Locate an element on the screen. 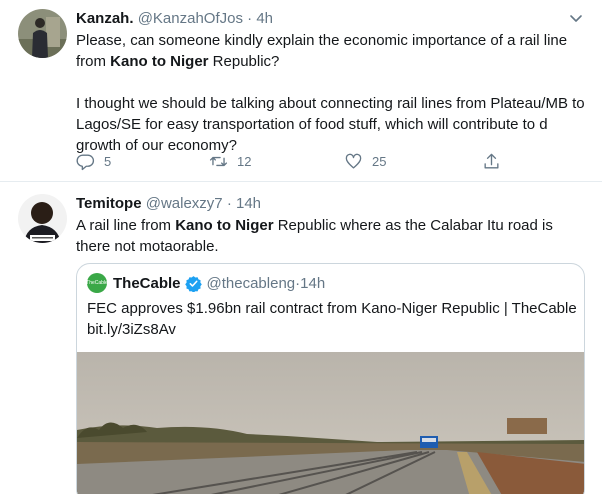 The height and width of the screenshot is (494, 602). verified-badge-icon is located at coordinates (193, 283).